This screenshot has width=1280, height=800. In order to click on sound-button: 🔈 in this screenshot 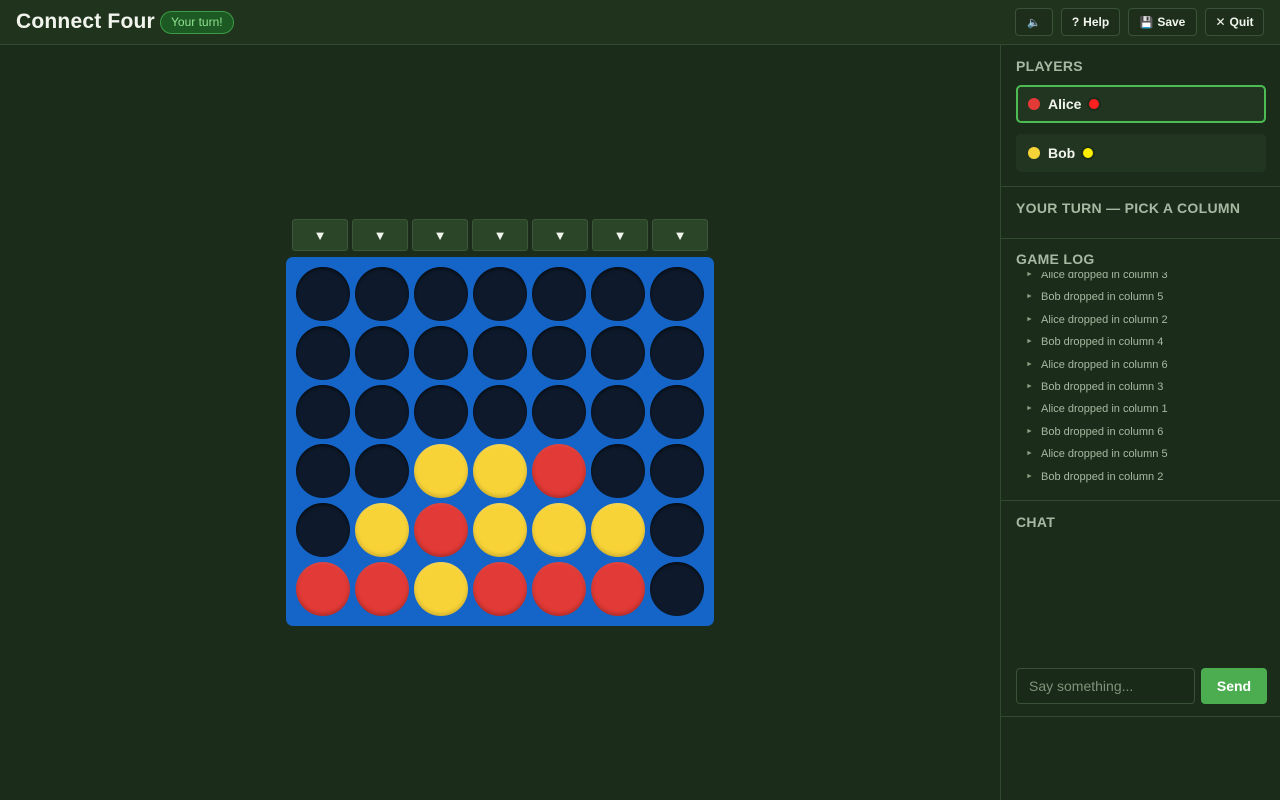, I will do `click(1034, 22)`.